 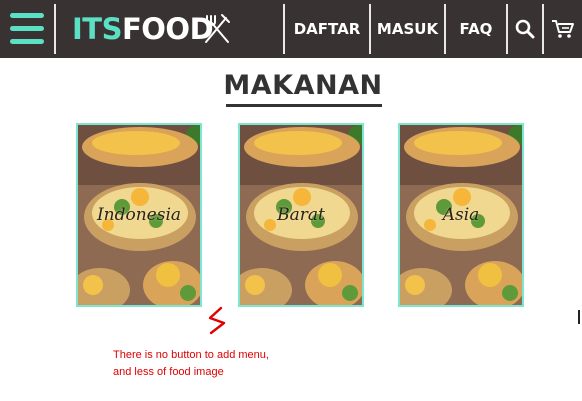 I want to click on food-card-indonesia: Indonesia, so click(x=139, y=215).